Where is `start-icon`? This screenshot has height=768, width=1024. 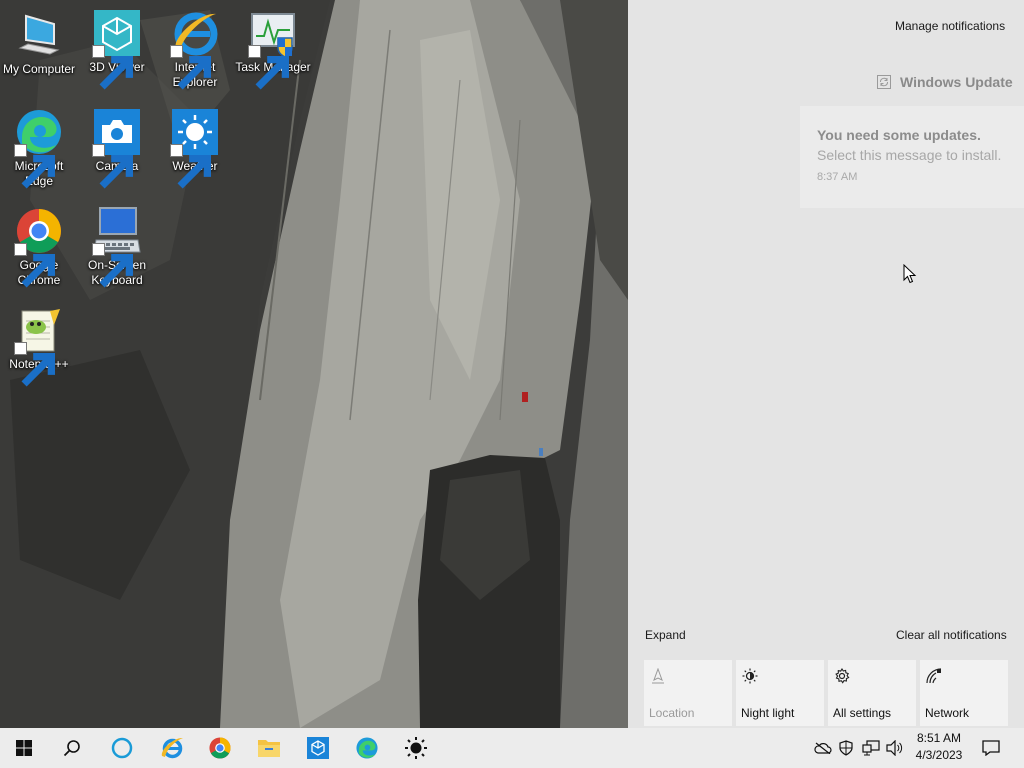
start-icon is located at coordinates (24, 748).